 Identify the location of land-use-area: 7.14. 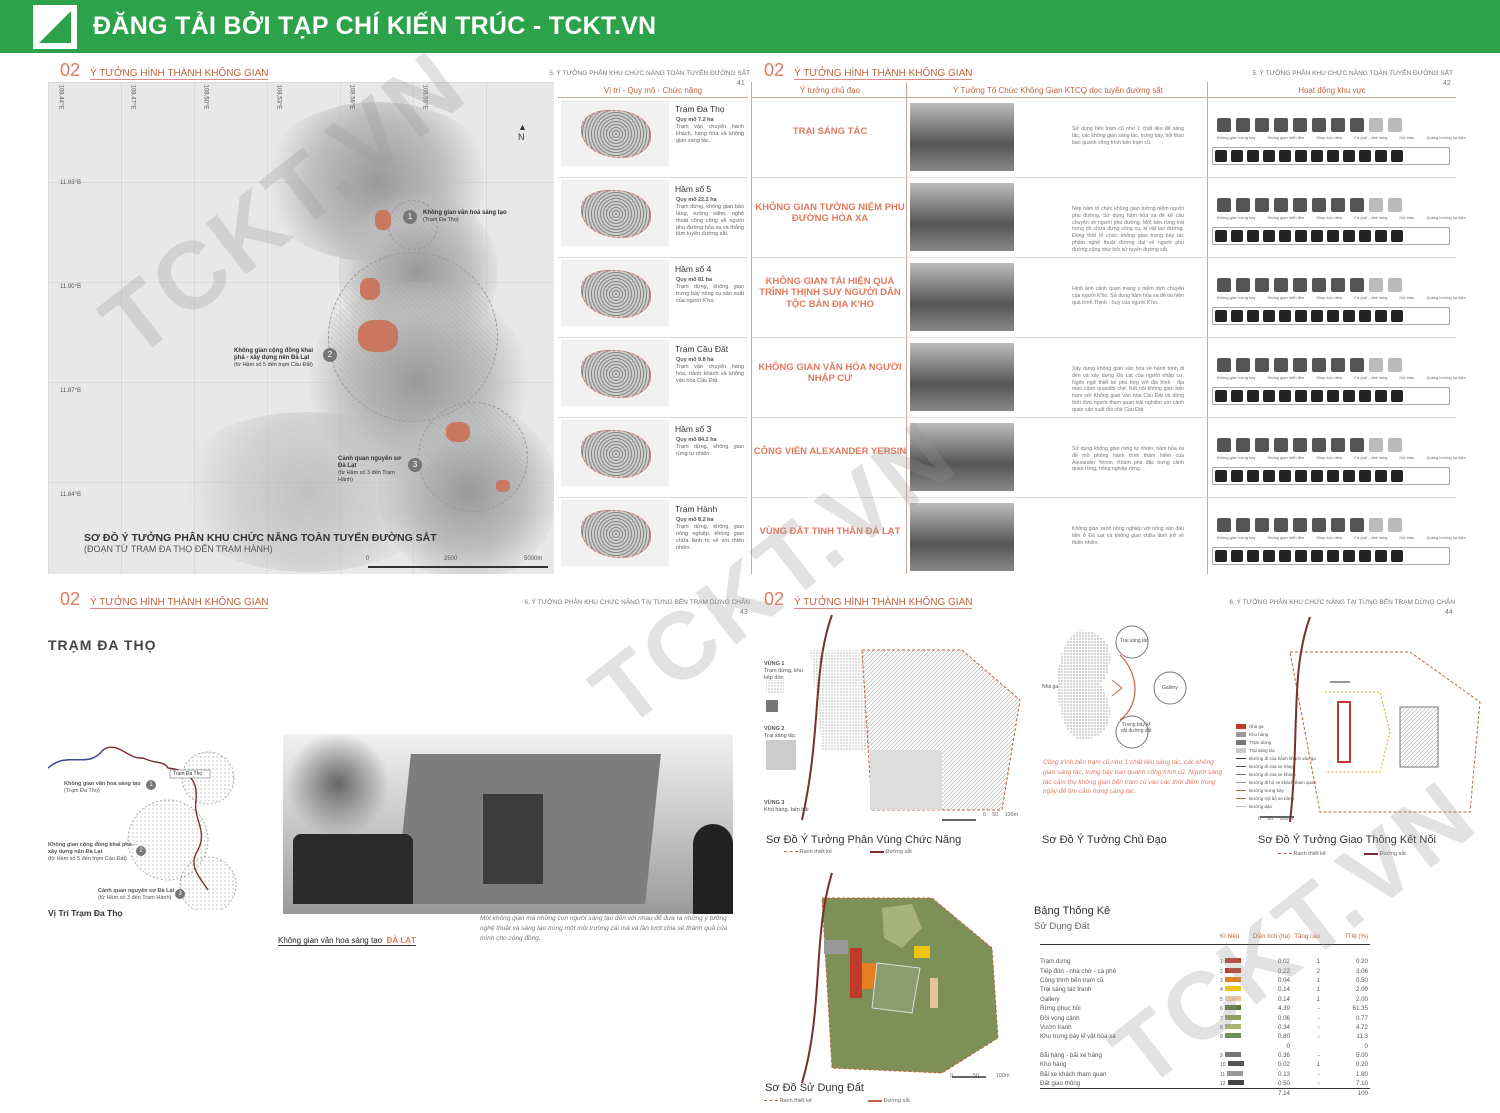
(1283, 1094).